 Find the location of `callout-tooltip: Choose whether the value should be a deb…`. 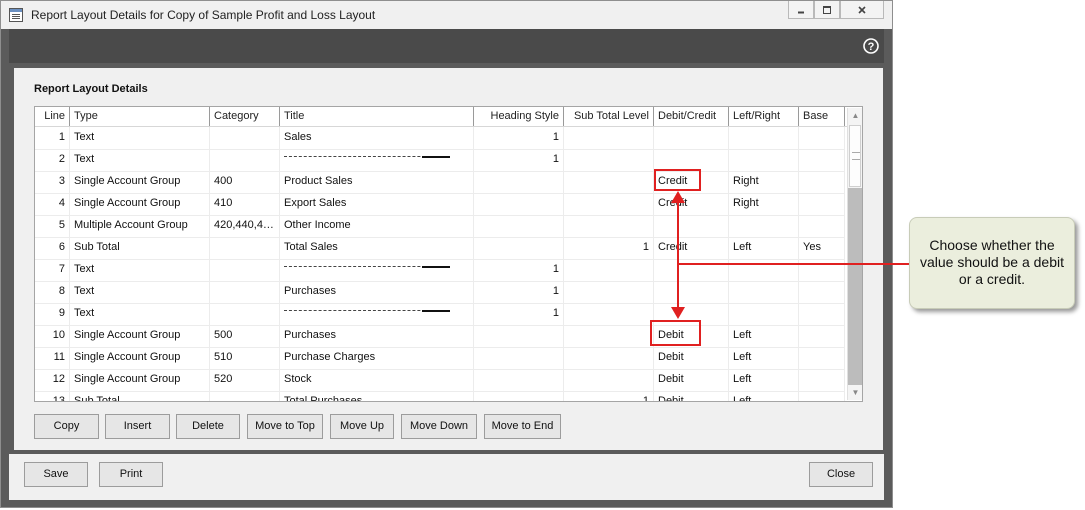

callout-tooltip: Choose whether the value should be a deb… is located at coordinates (992, 263).